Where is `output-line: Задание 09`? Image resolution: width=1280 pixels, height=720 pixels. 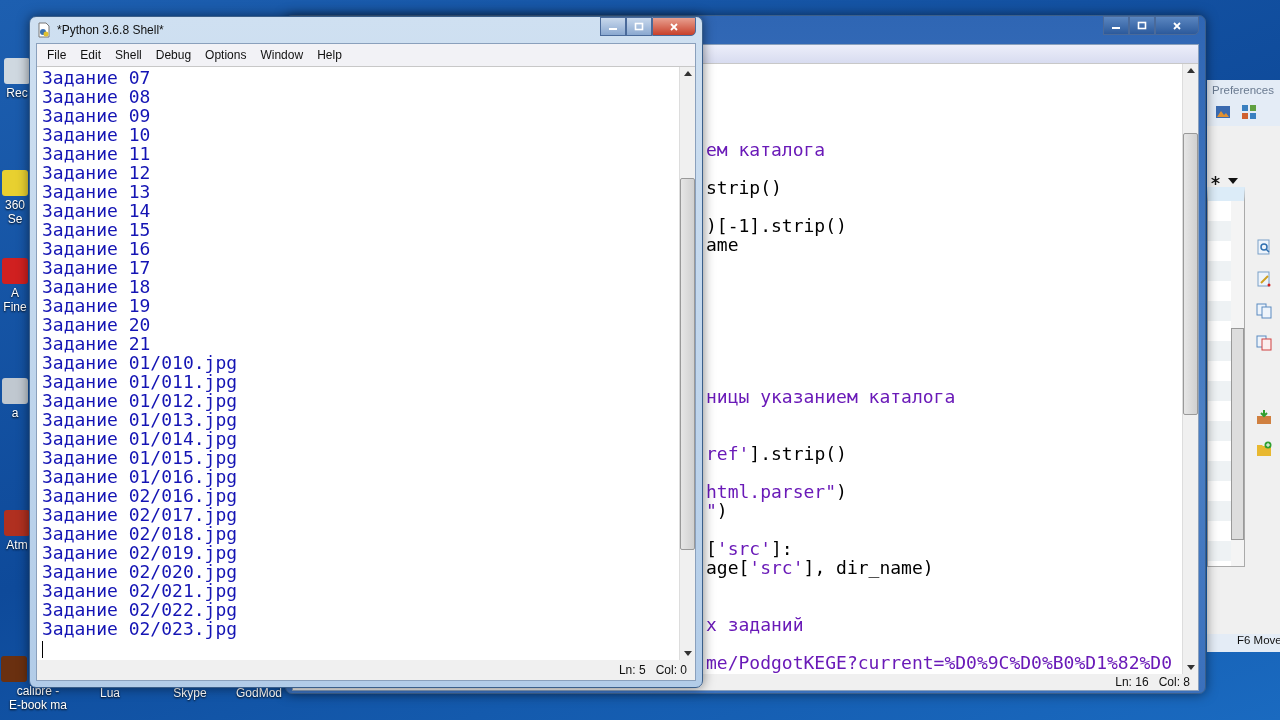 output-line: Задание 09 is located at coordinates (96, 115).